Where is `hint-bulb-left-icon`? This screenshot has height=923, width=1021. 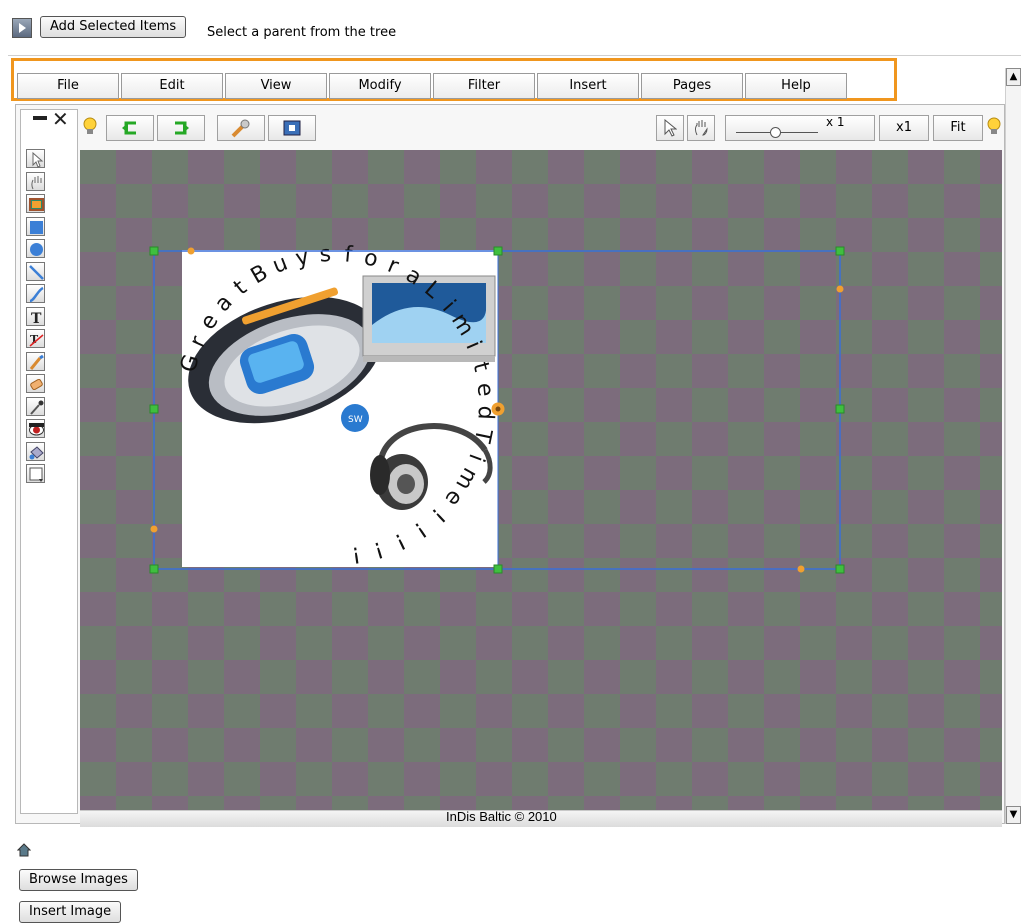
hint-bulb-left-icon is located at coordinates (90, 128).